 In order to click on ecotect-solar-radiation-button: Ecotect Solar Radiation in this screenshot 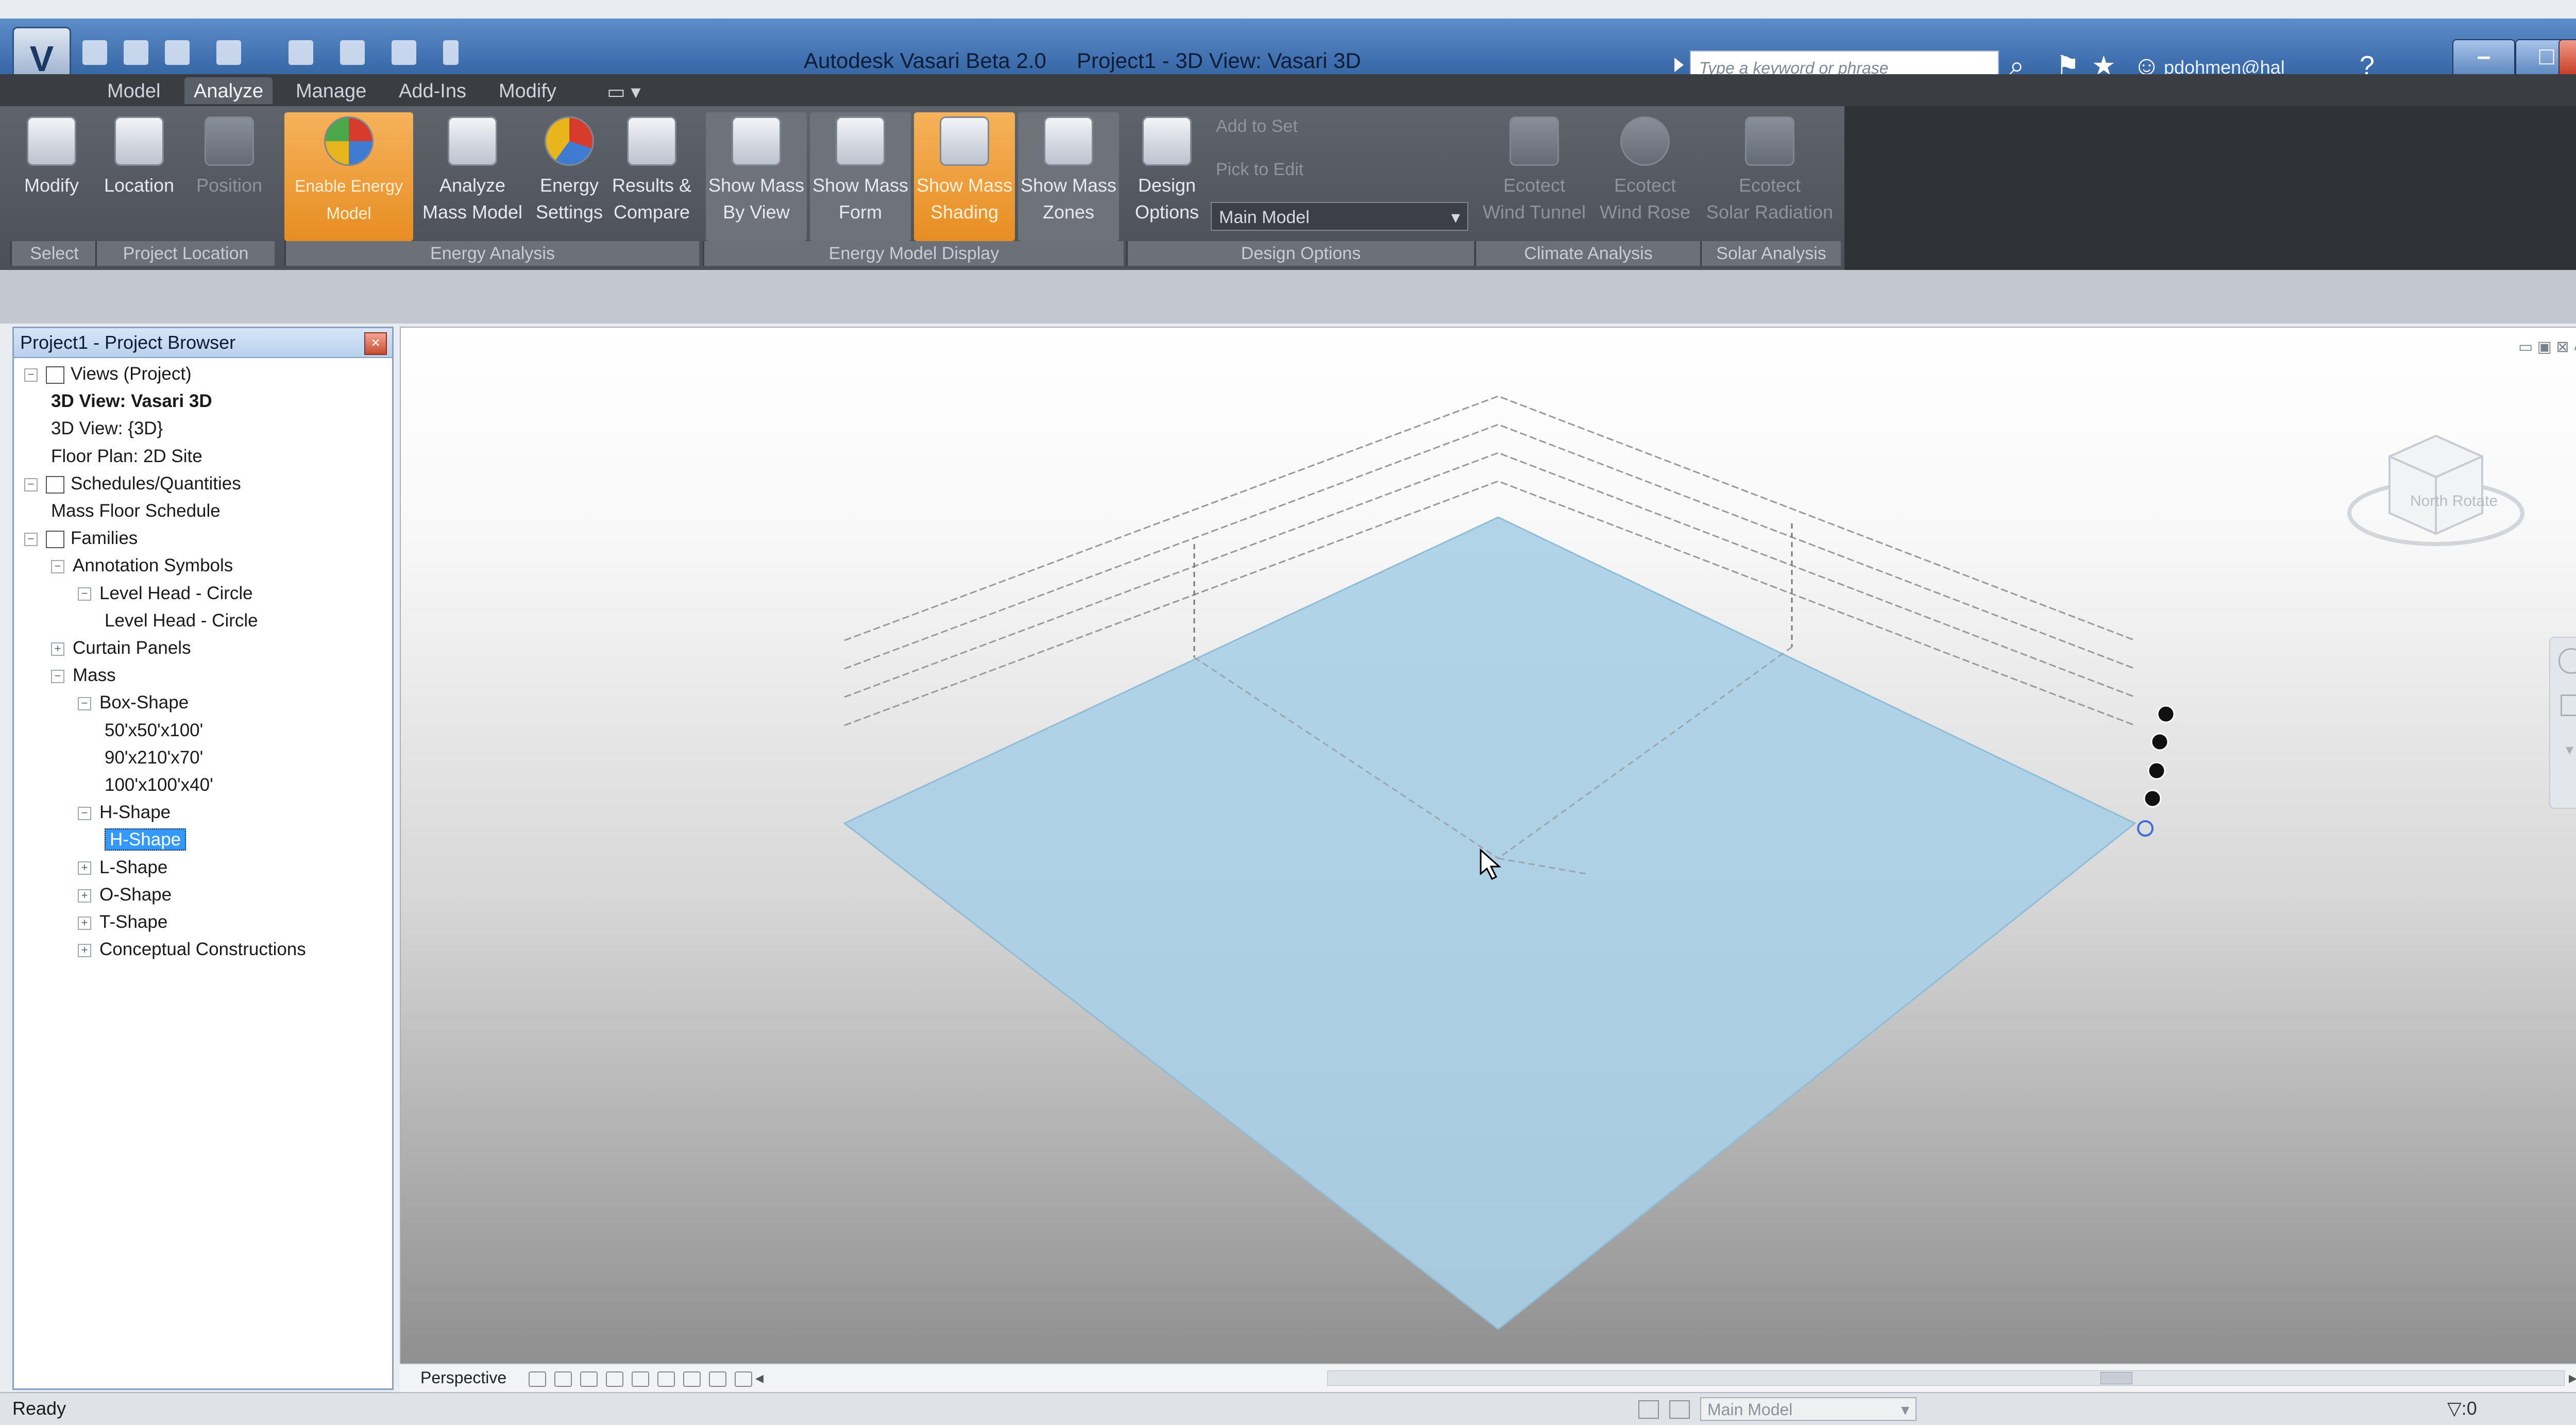, I will do `click(1769, 176)`.